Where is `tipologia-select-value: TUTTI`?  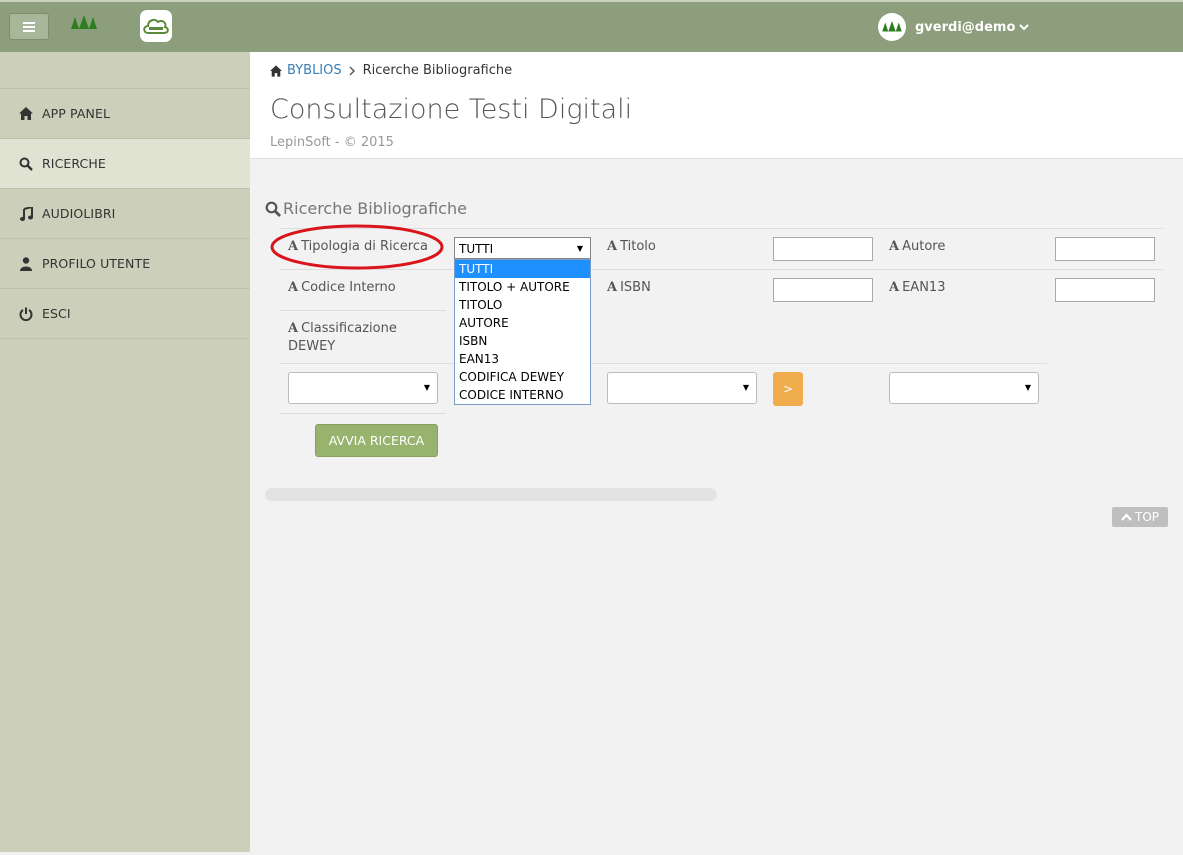 tipologia-select-value: TUTTI is located at coordinates (476, 249).